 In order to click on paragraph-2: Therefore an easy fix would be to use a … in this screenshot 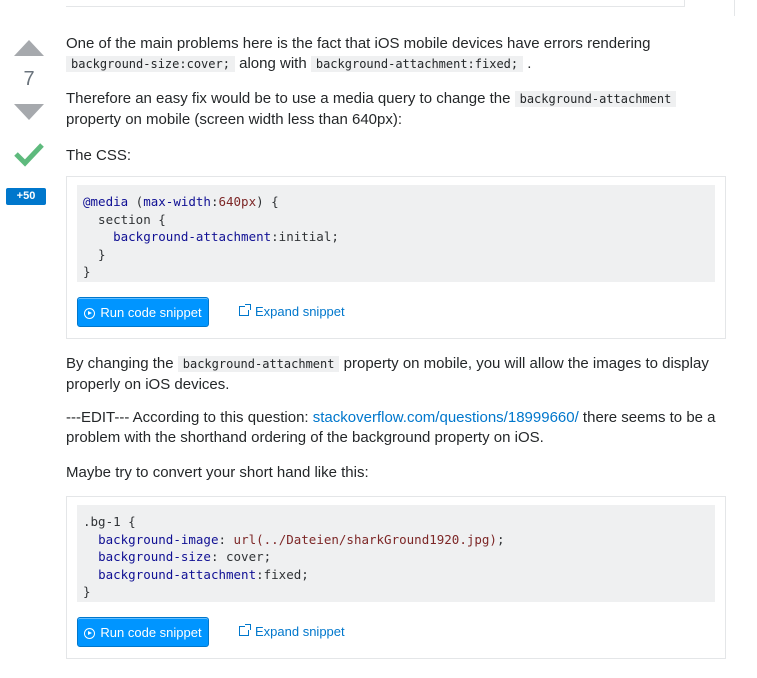, I will do `click(396, 109)`.